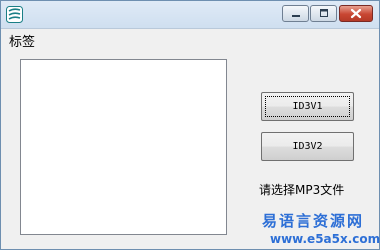  I want to click on id3v2-button-label: ID3V2, so click(307, 146).